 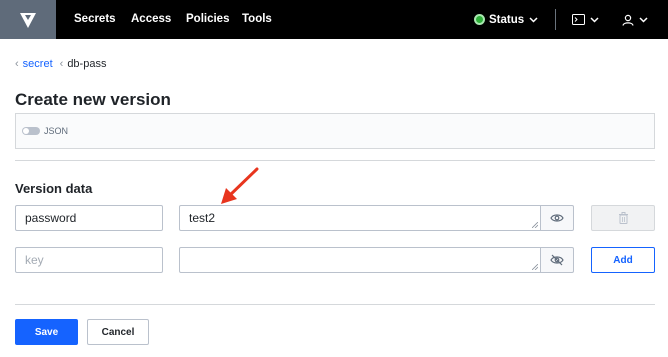 I want to click on delete-row-button, so click(x=623, y=218).